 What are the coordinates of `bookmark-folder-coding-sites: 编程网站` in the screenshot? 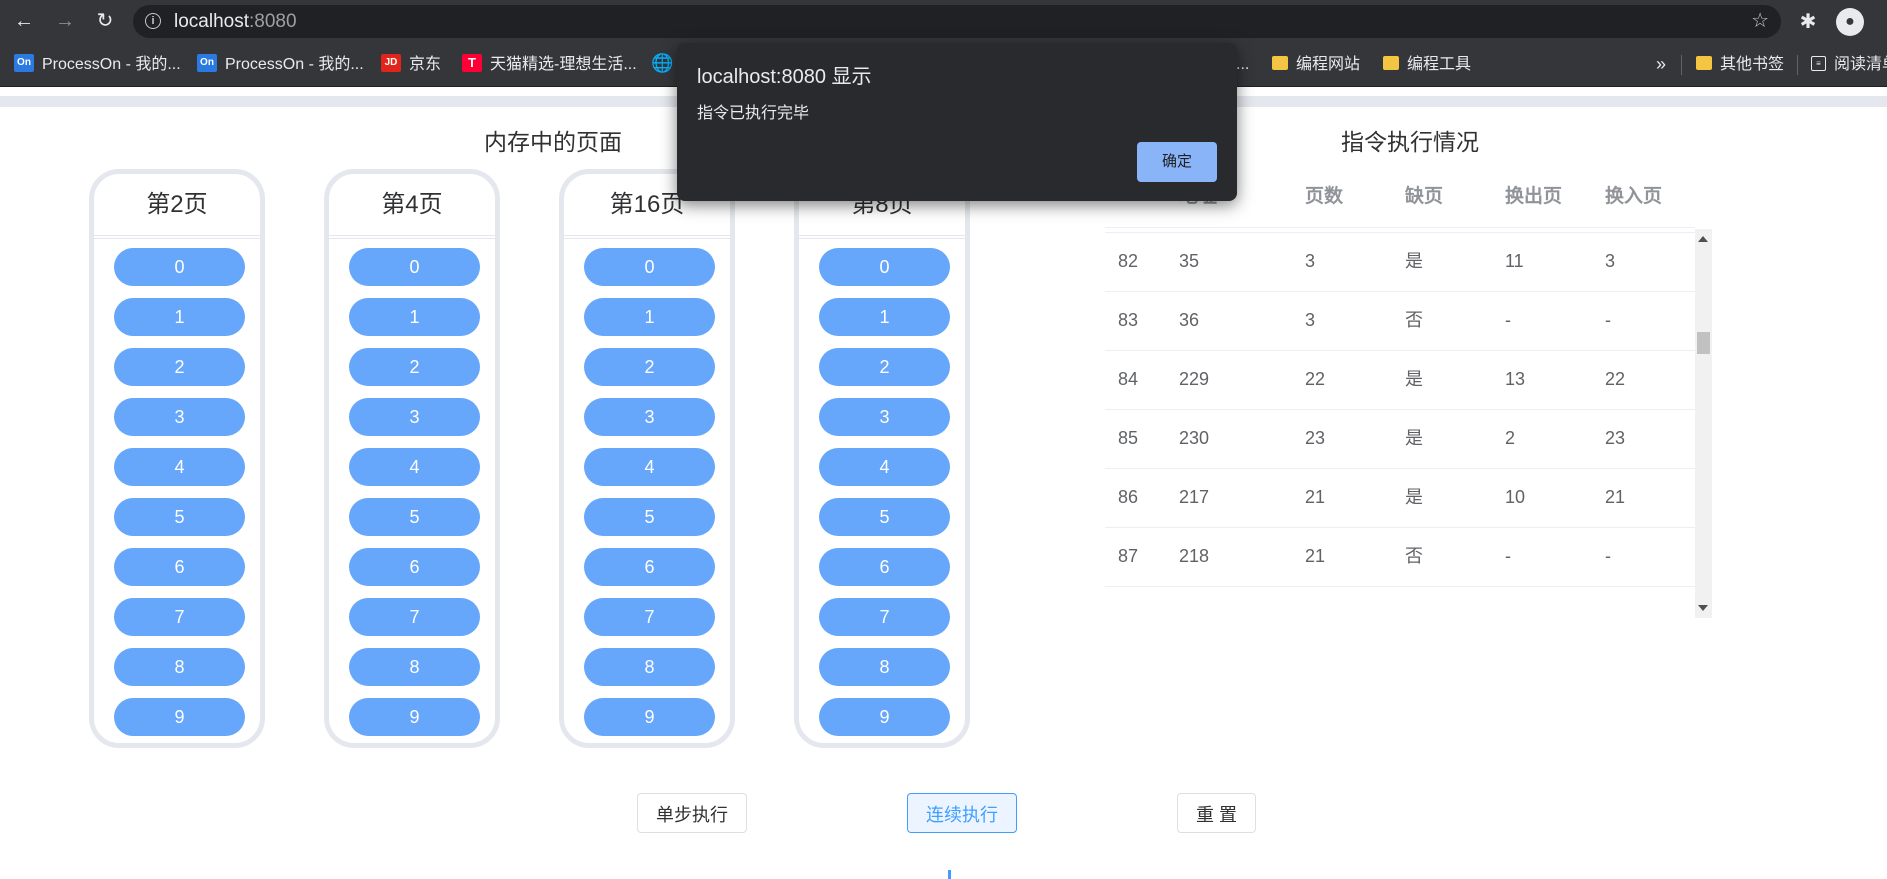 It's located at (1316, 64).